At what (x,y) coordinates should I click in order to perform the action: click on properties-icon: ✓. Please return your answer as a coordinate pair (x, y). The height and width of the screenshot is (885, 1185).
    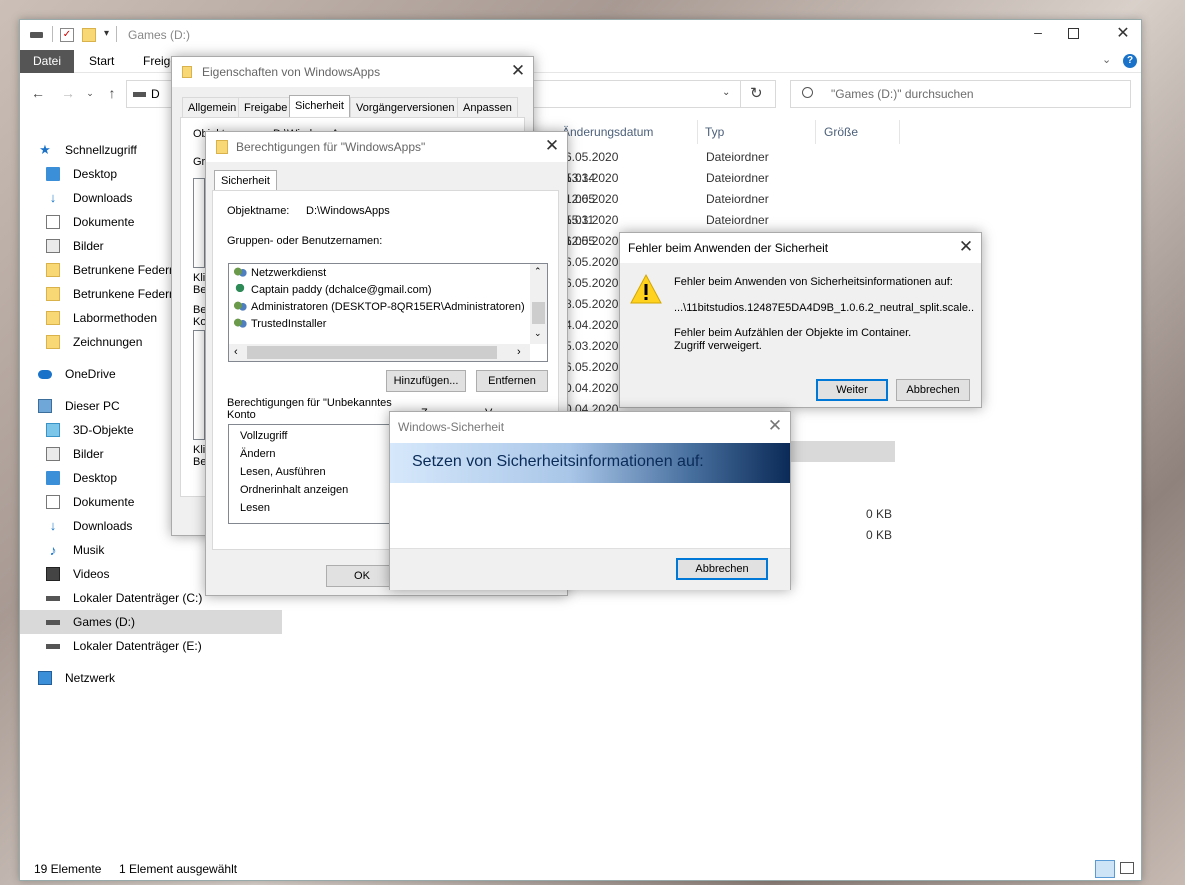
    Looking at the image, I should click on (67, 35).